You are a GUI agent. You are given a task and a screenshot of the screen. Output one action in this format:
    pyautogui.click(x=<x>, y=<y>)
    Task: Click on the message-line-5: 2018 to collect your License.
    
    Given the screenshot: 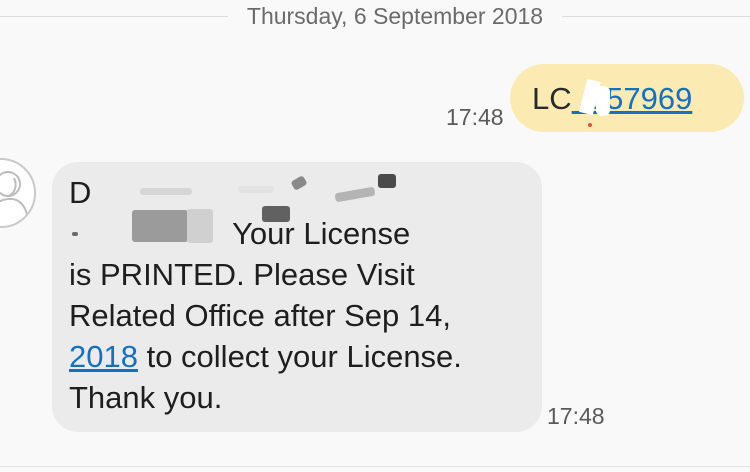 What is the action you would take?
    pyautogui.click(x=265, y=356)
    